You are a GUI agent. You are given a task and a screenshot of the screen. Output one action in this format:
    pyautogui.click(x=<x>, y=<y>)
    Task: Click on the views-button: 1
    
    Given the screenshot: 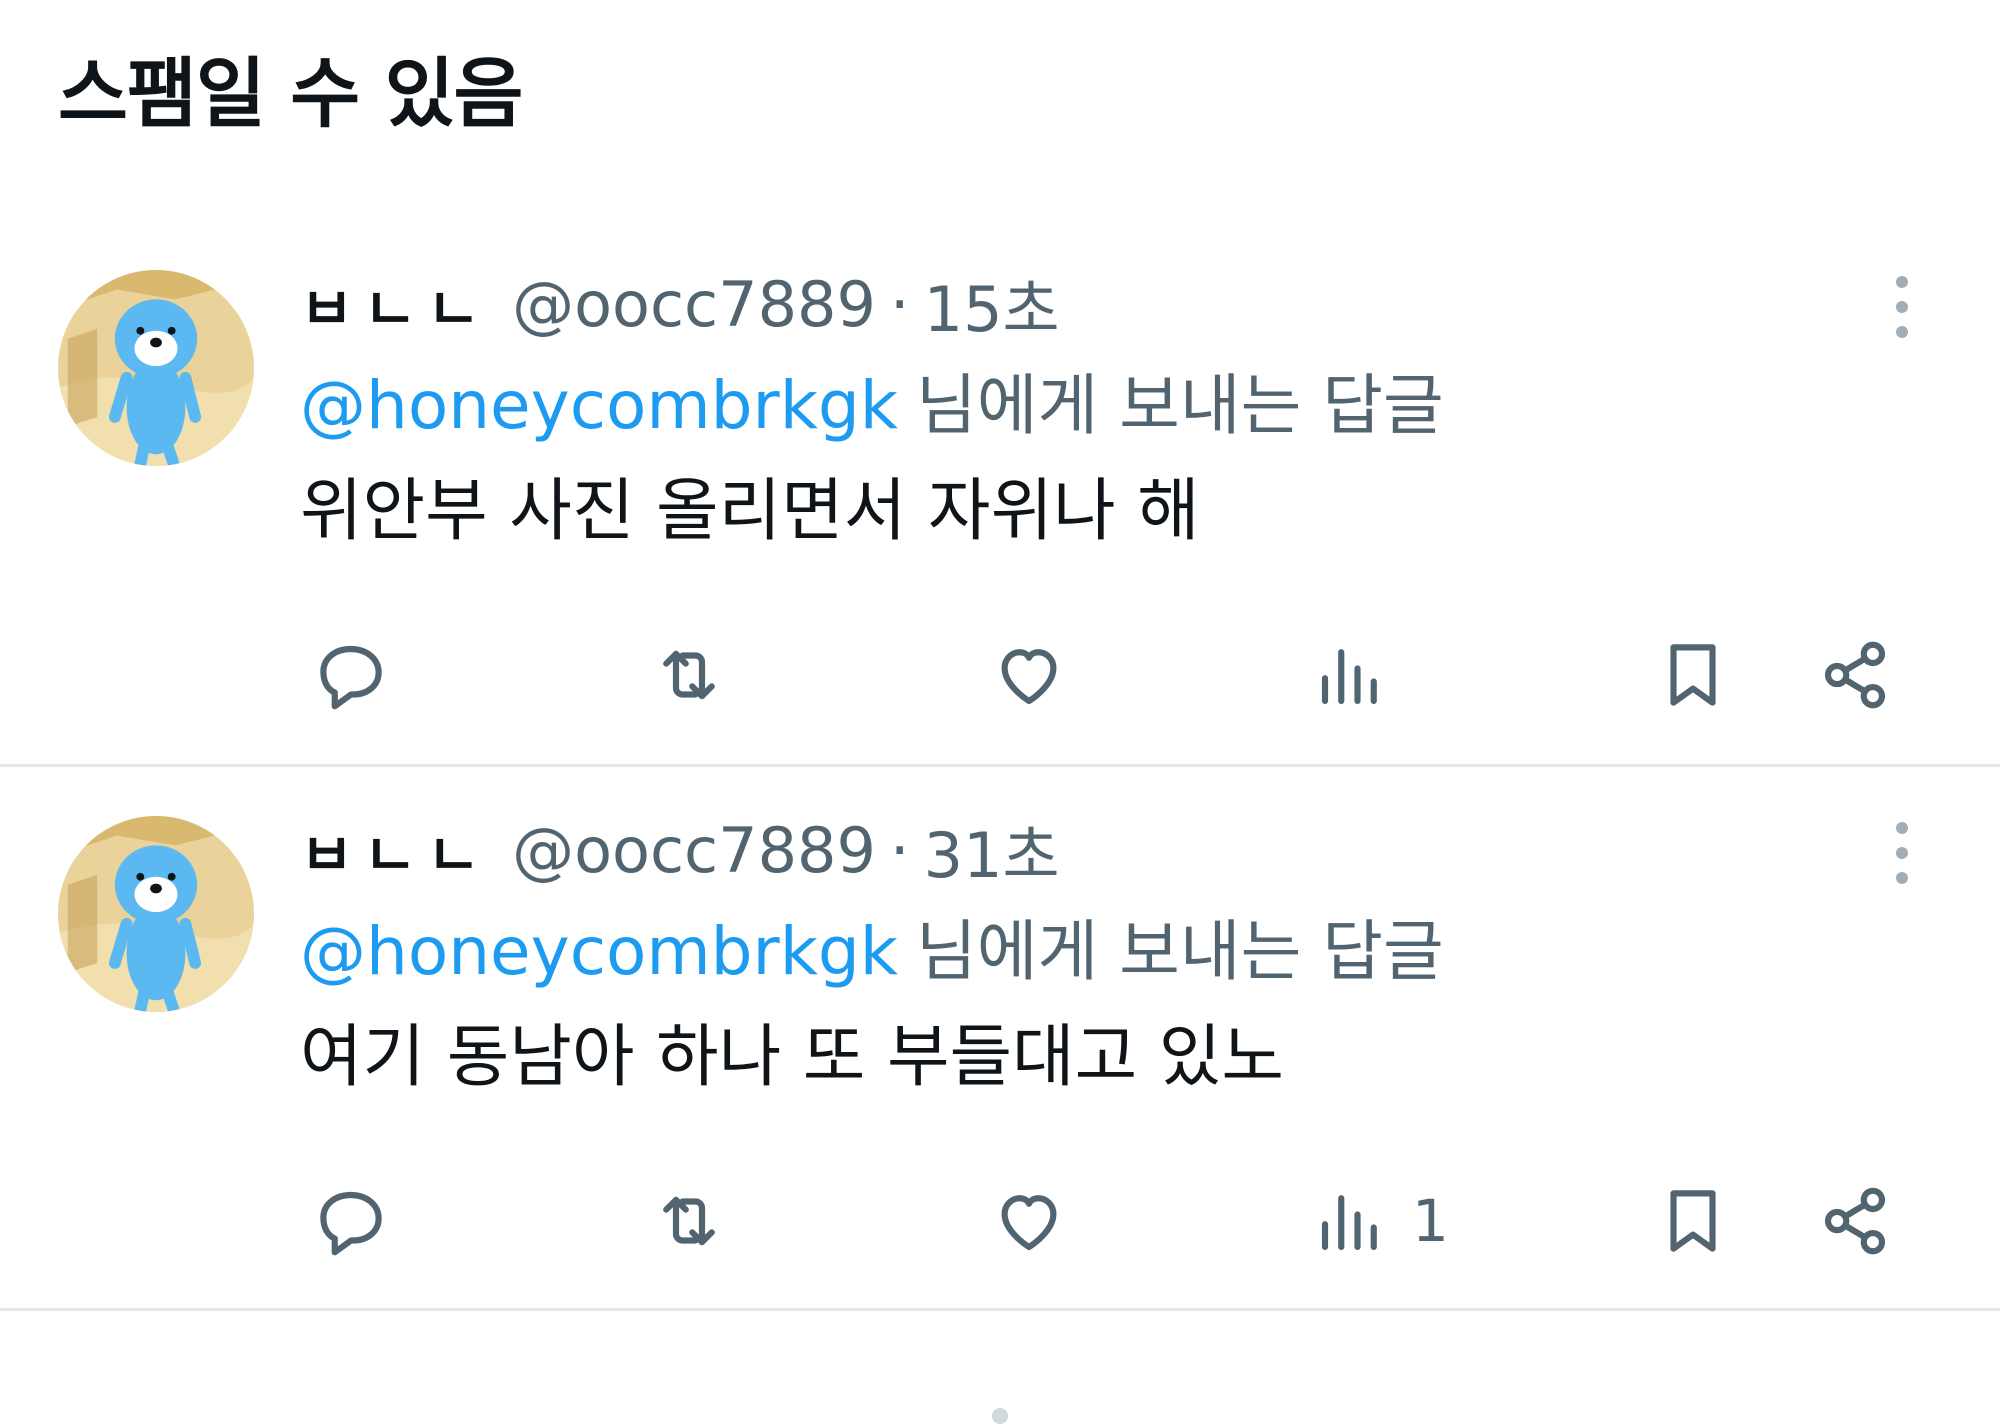 What is the action you would take?
    pyautogui.click(x=1380, y=1221)
    